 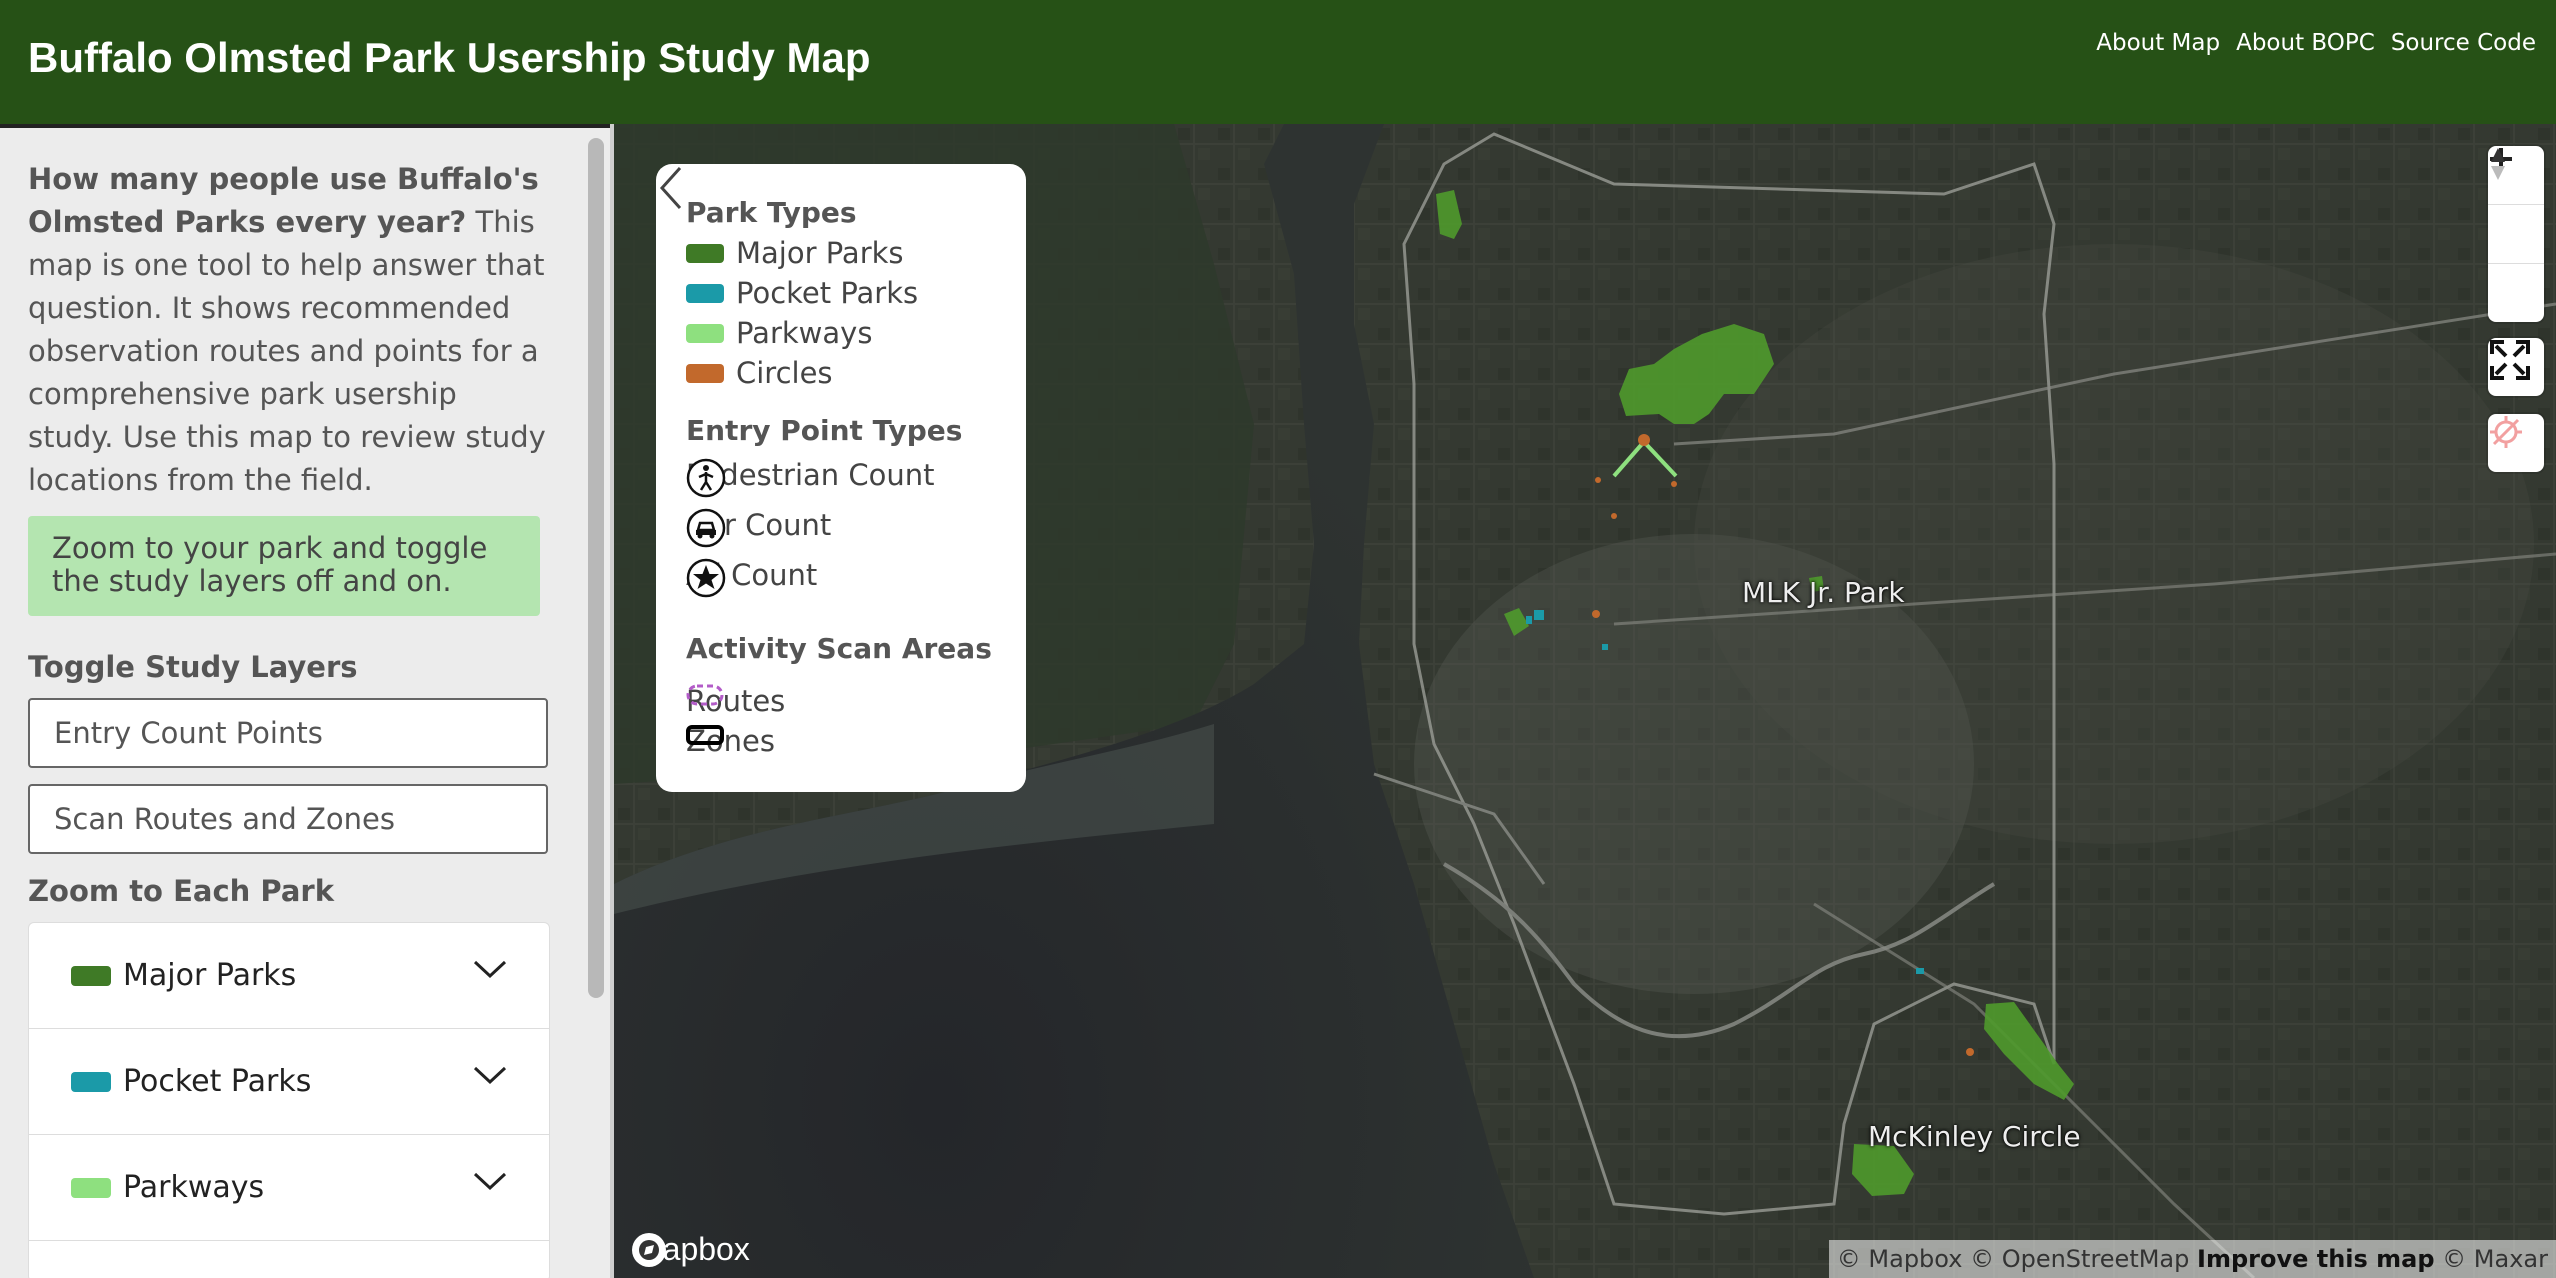 What do you see at coordinates (804, 333) in the screenshot?
I see `legend-label: Parkways` at bounding box center [804, 333].